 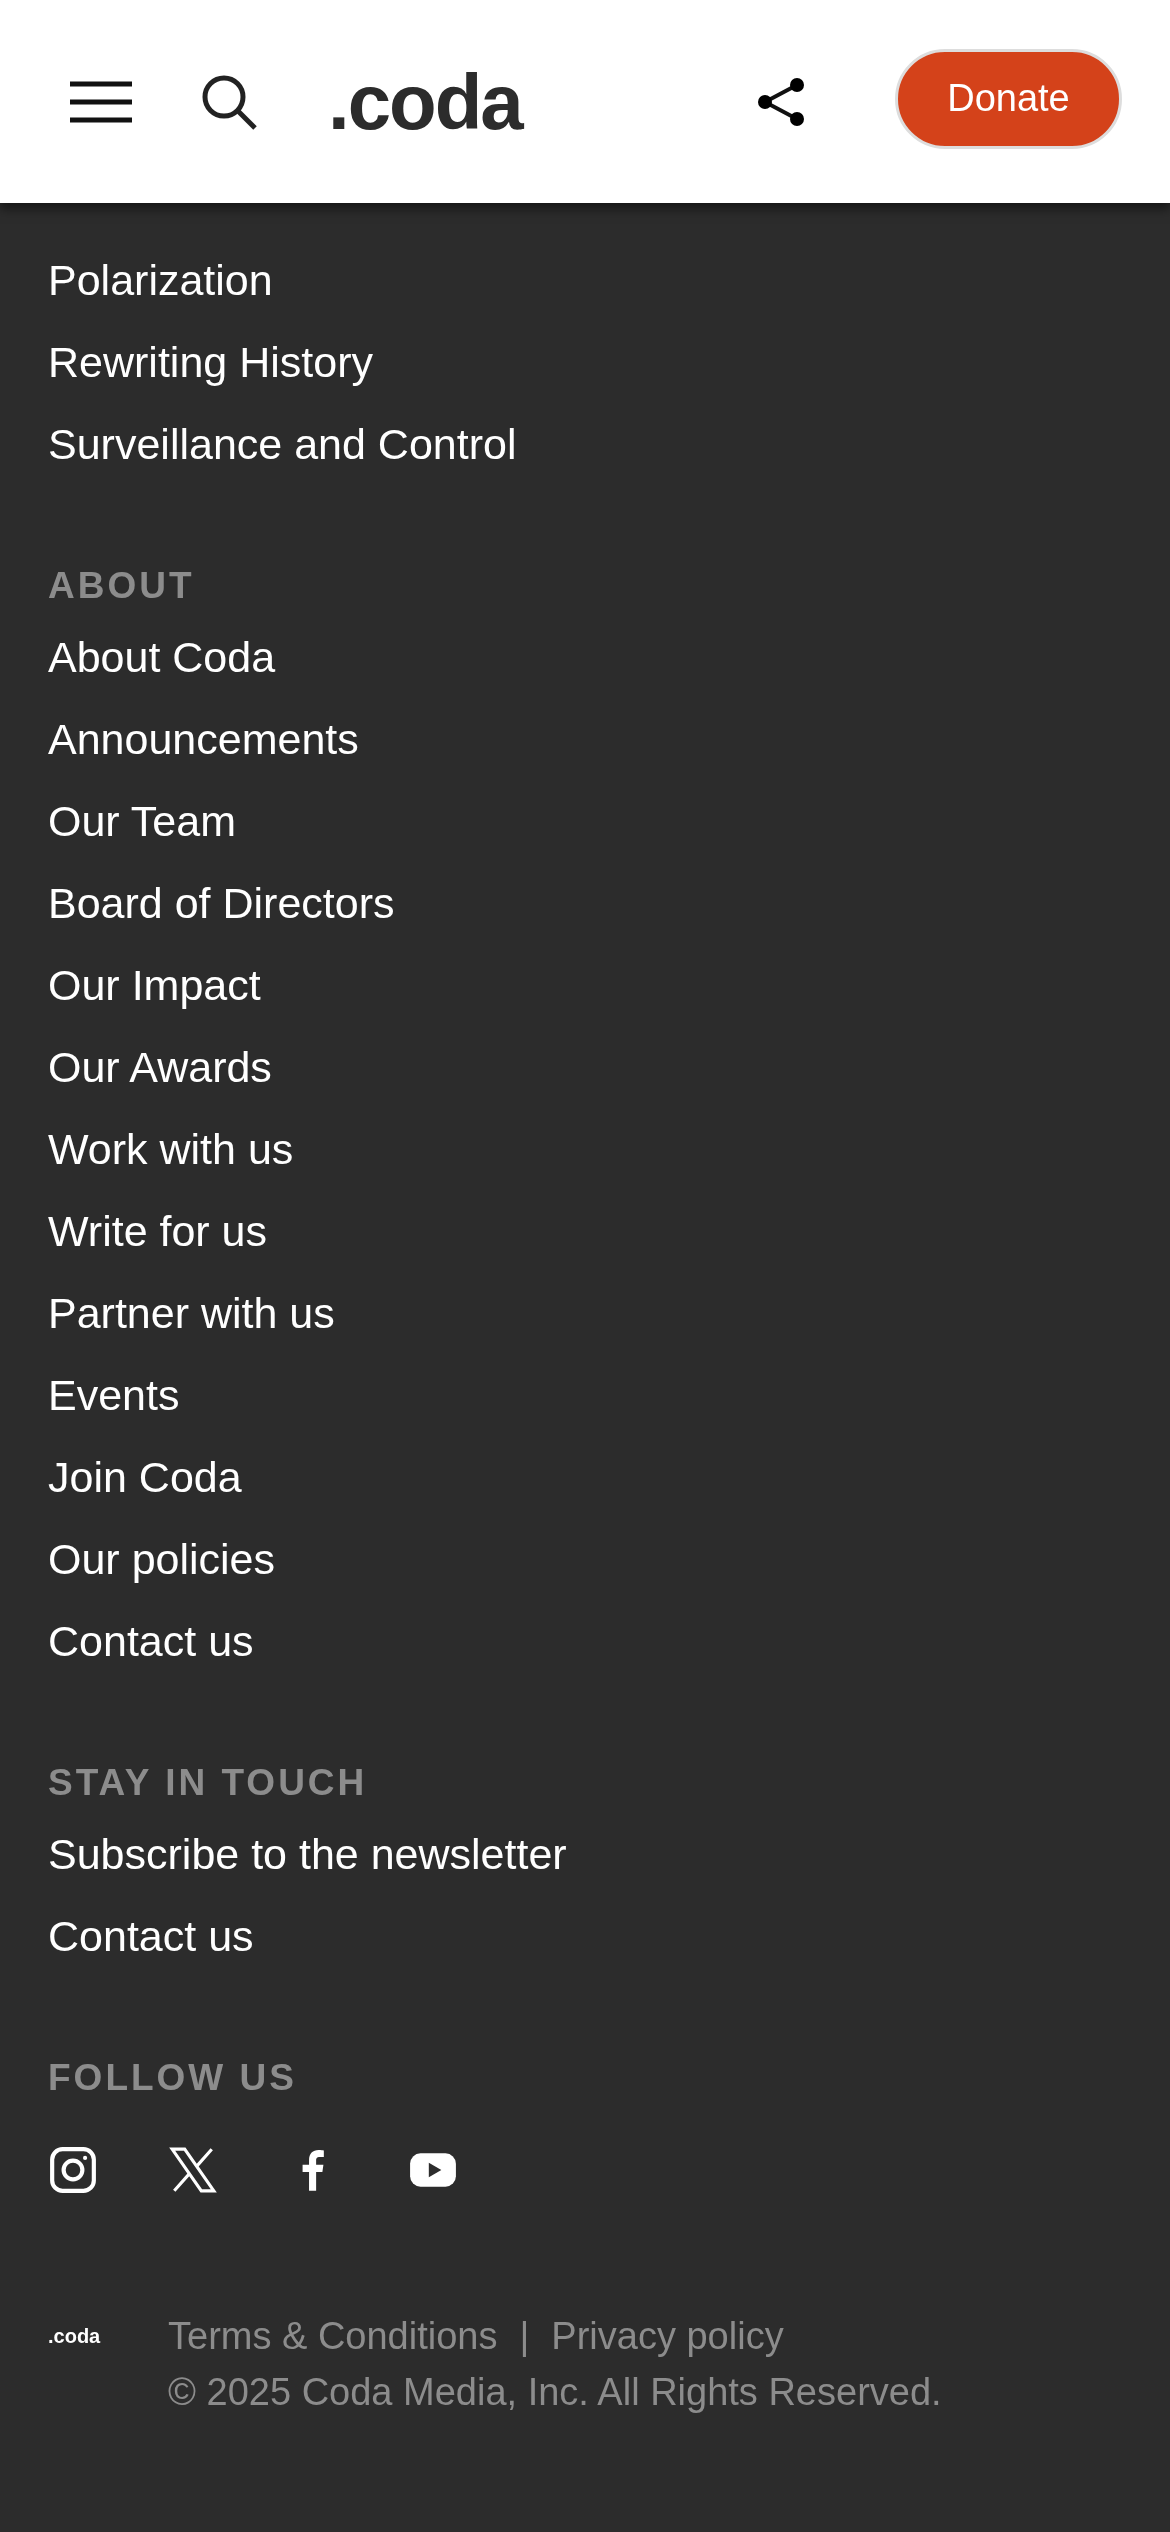 I want to click on share-icon, so click(x=781, y=101).